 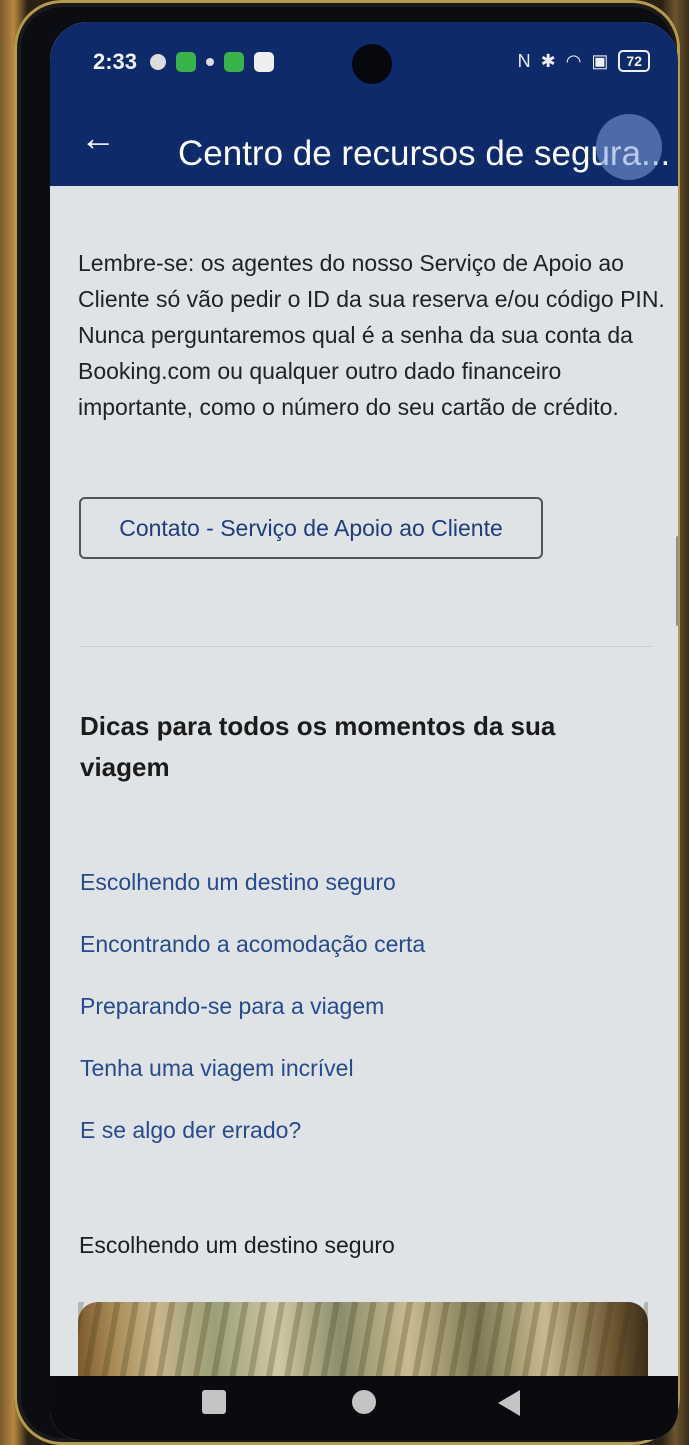 What do you see at coordinates (366, 646) in the screenshot?
I see `divider` at bounding box center [366, 646].